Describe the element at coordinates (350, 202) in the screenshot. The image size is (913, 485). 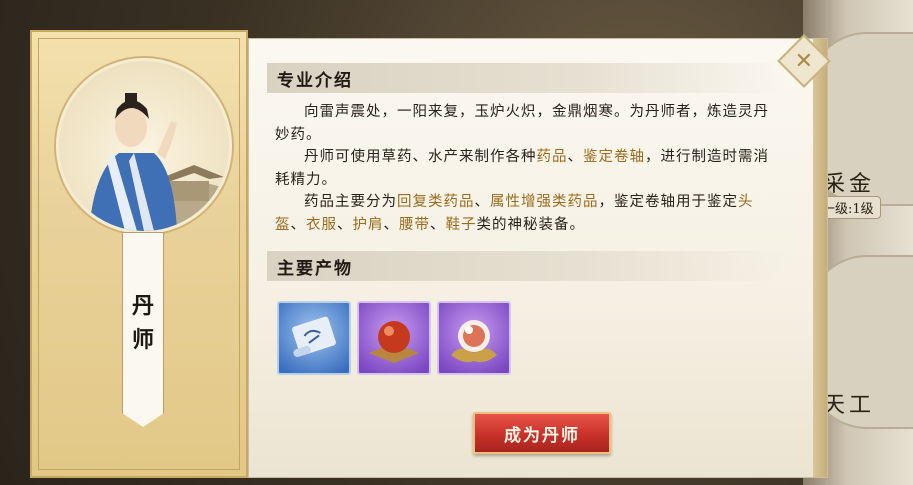
I see `text-span: 药品主要分为` at that location.